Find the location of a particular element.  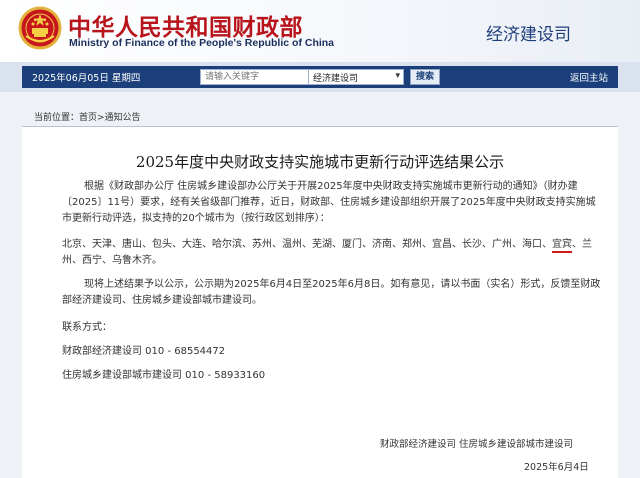

search-input is located at coordinates (261, 77).